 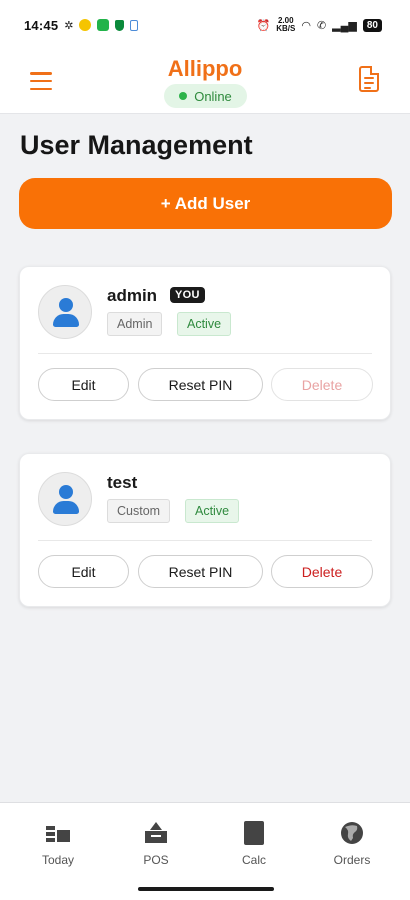 I want to click on online-dot-icon, so click(x=183, y=96).